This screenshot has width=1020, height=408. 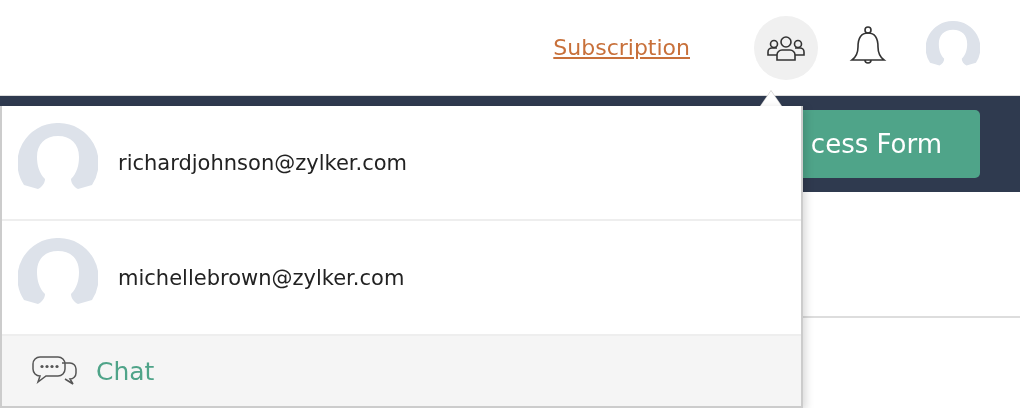 I want to click on subscription-link: Subscription, so click(x=621, y=47).